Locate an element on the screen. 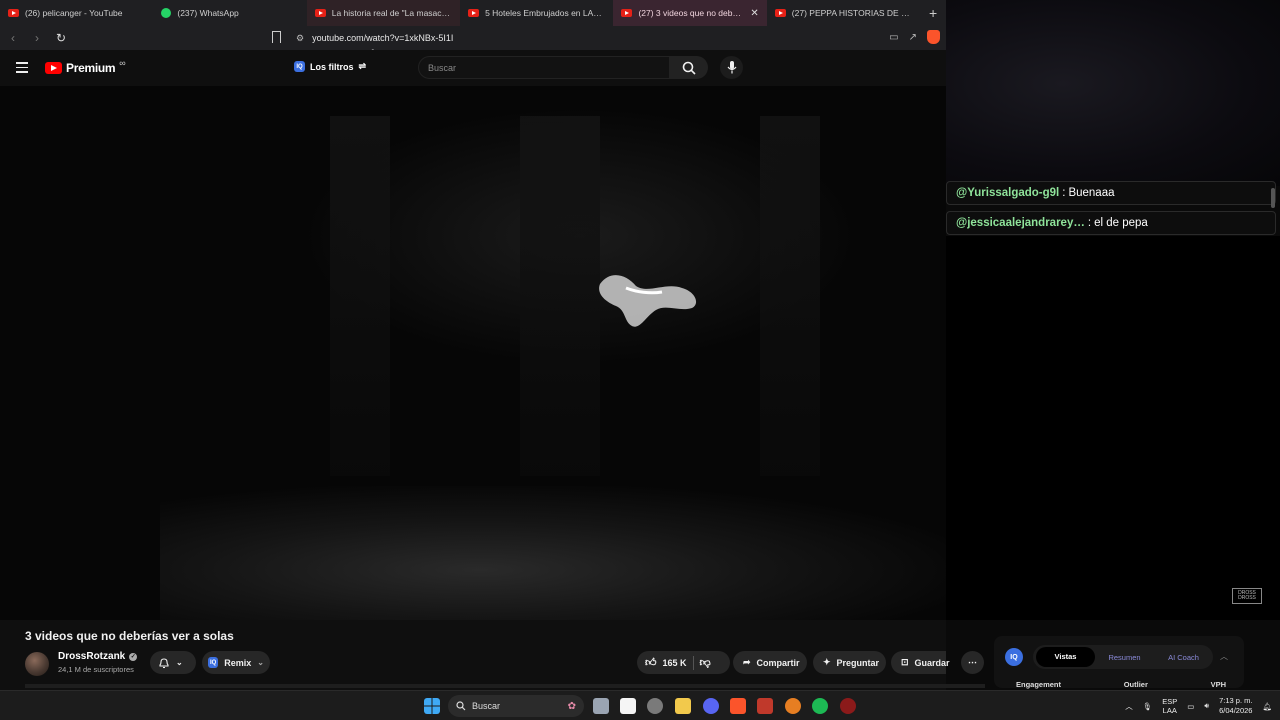 The image size is (1280, 720). recorder-icon is located at coordinates (848, 706).